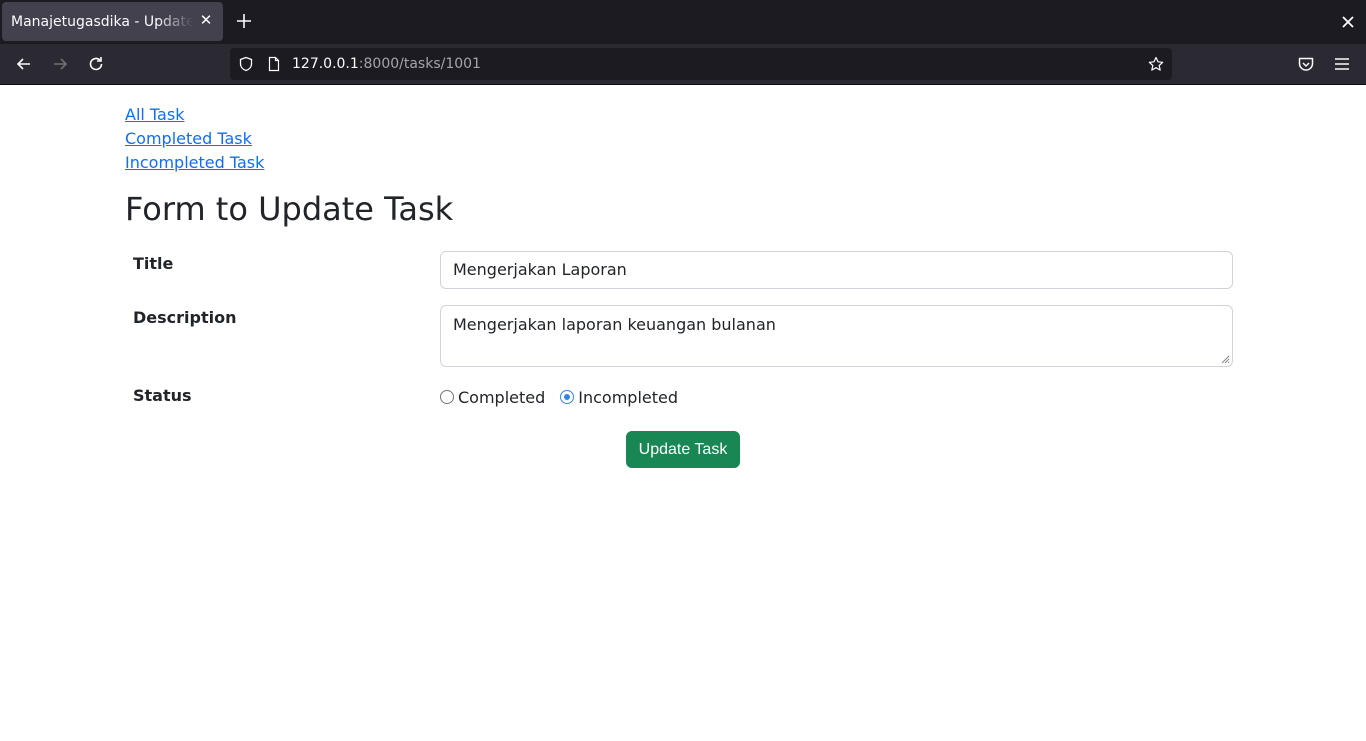 The image size is (1366, 741). I want to click on status-radio-group: Completed Incompleted, so click(566, 397).